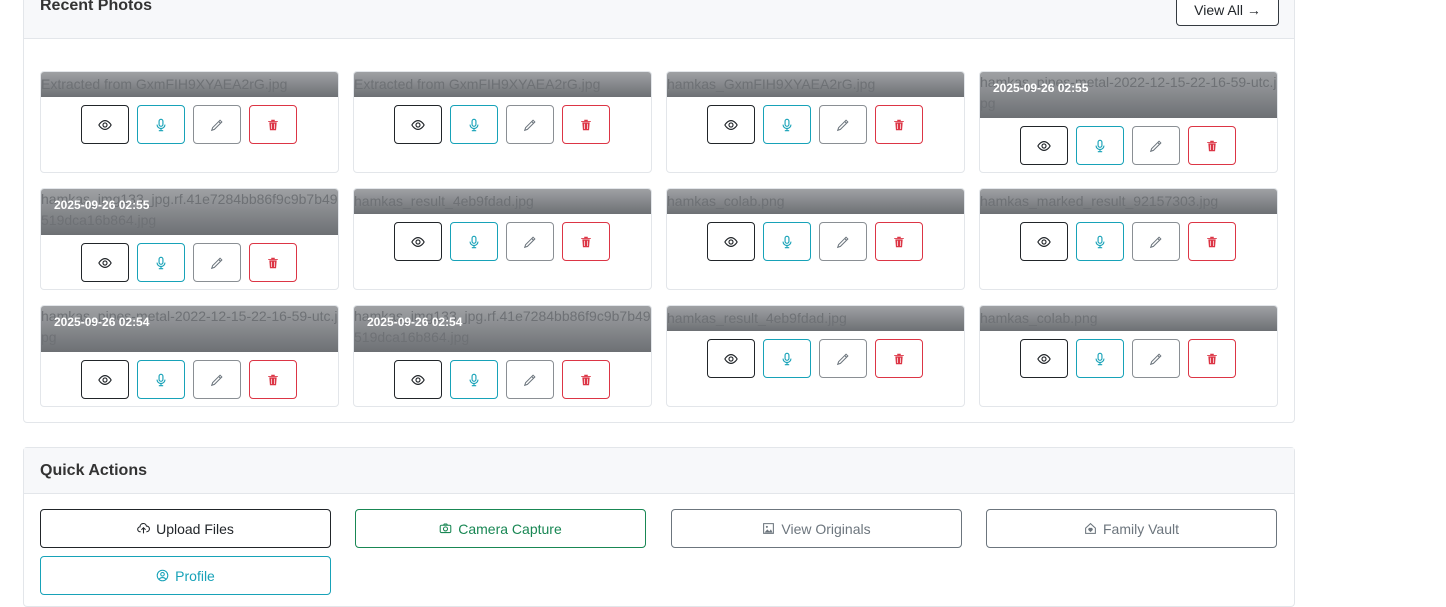 This screenshot has height=607, width=1446. I want to click on photo-thumbnail: hamkas_GxmFIH9XYAEA2rG.jpg, so click(815, 84).